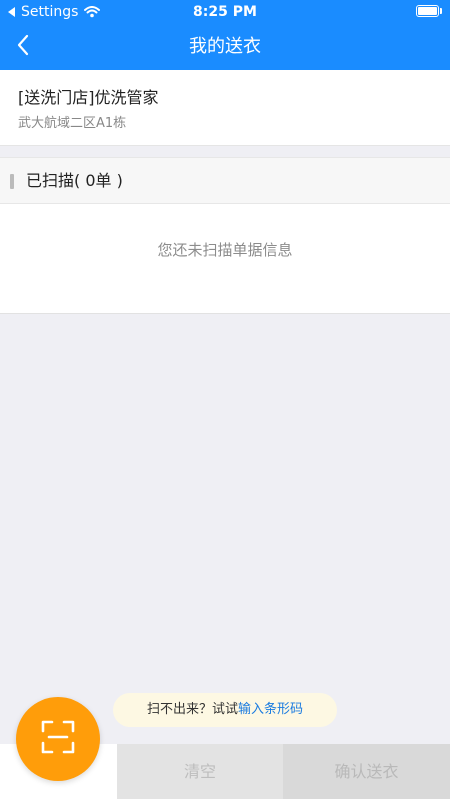 This screenshot has height=799, width=450. I want to click on scanned-list-empty: 您还未扫描单据信息, so click(225, 259).